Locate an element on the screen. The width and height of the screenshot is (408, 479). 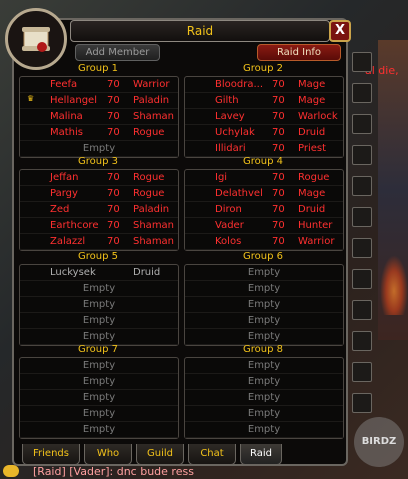
member-name: Luckysek is located at coordinates (73, 272).